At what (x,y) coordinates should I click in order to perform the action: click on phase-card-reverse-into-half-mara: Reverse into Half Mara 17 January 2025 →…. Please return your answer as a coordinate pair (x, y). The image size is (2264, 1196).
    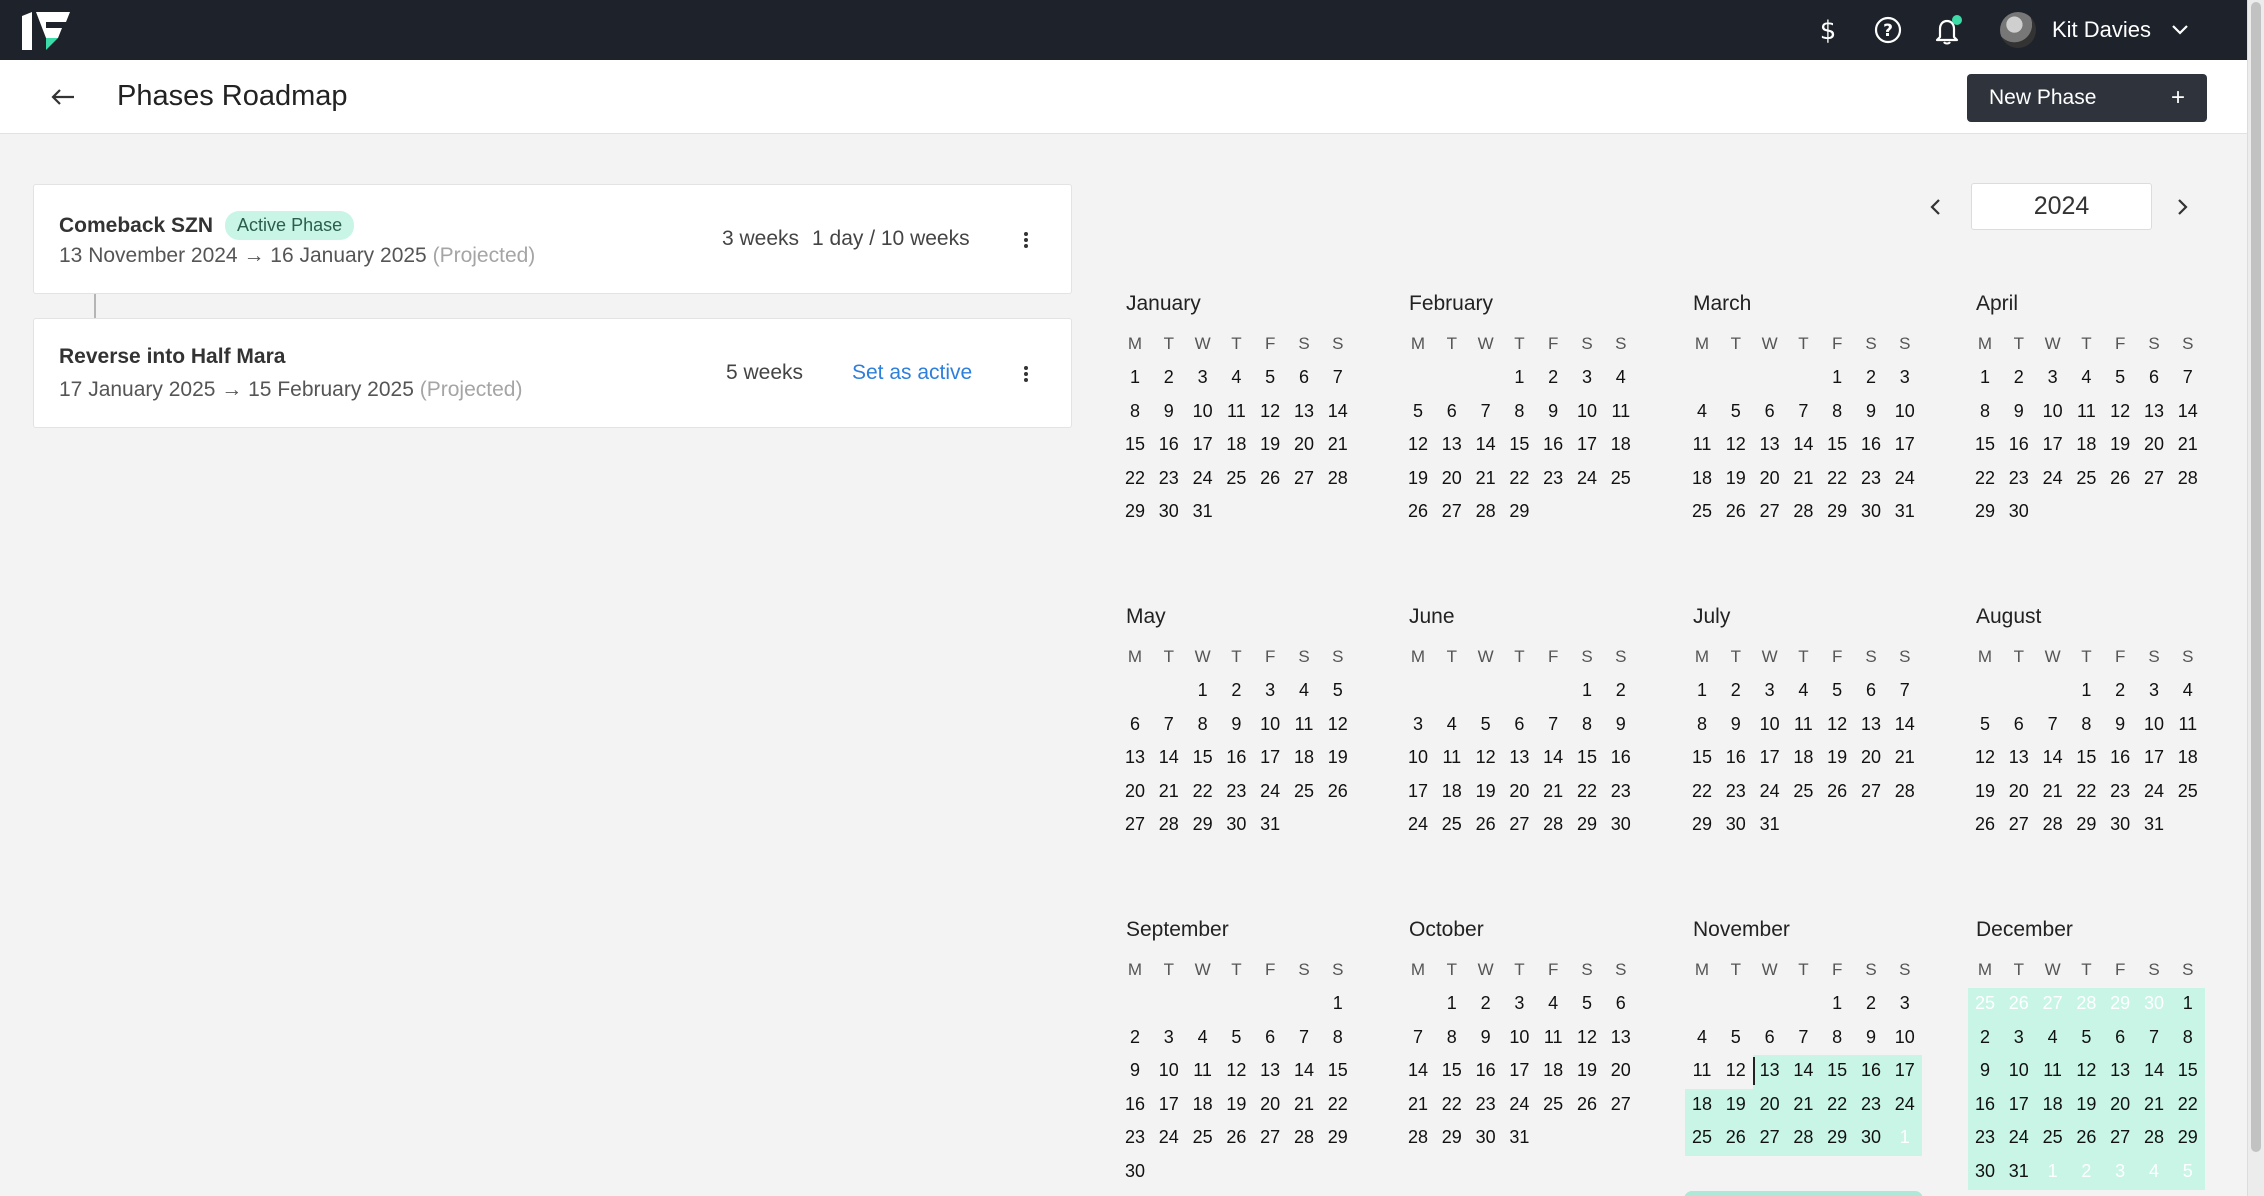
    Looking at the image, I should click on (552, 373).